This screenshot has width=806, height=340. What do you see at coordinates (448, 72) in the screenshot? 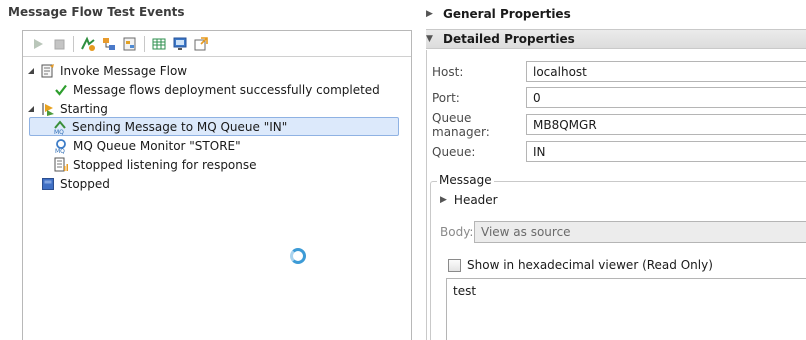
I see `host-label: Host:` at bounding box center [448, 72].